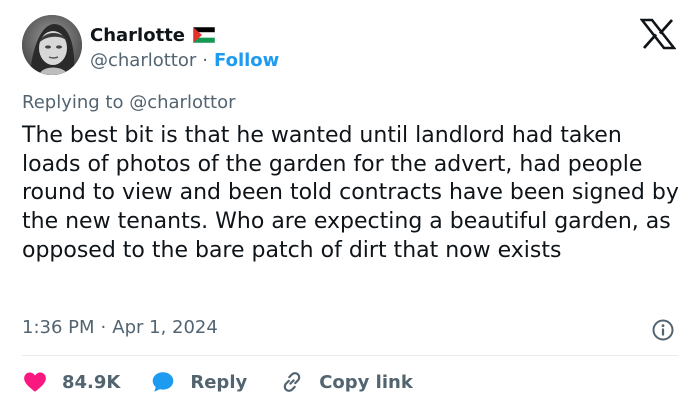 The width and height of the screenshot is (700, 410). I want to click on tweet-date: Apr 1, 2024, so click(165, 327).